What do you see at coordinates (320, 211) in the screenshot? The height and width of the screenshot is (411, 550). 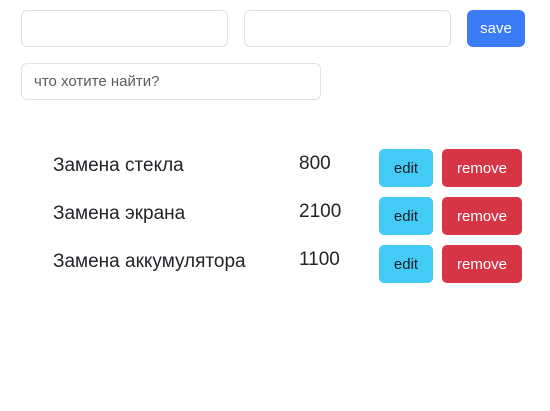 I see `item-price: 2100` at bounding box center [320, 211].